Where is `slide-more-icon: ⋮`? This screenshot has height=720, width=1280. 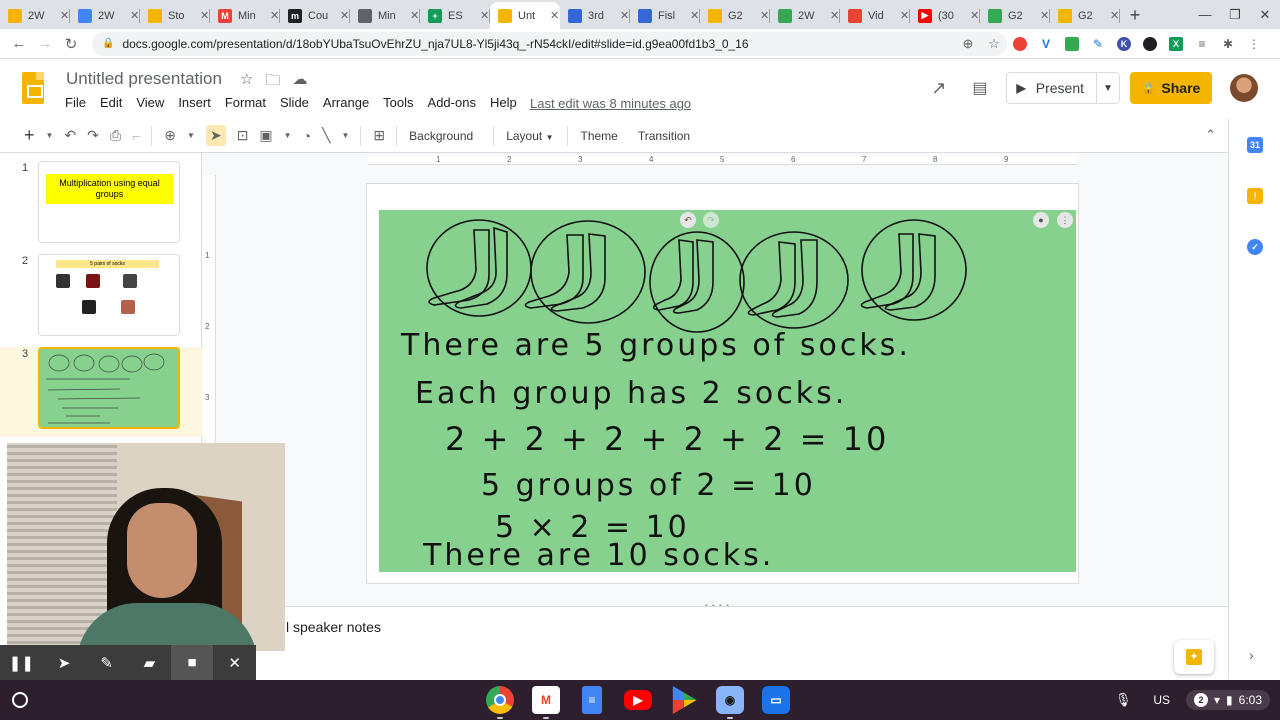
slide-more-icon: ⋮ is located at coordinates (1065, 220).